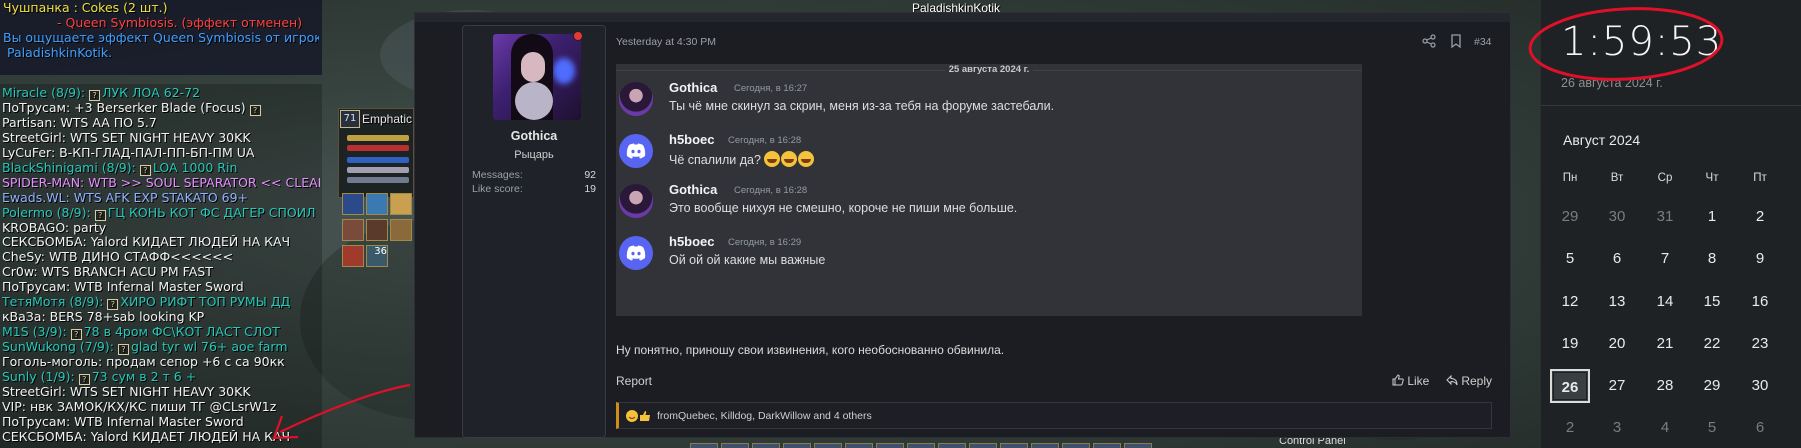  Describe the element at coordinates (1617, 302) in the screenshot. I see `calendar-day: 13` at that location.